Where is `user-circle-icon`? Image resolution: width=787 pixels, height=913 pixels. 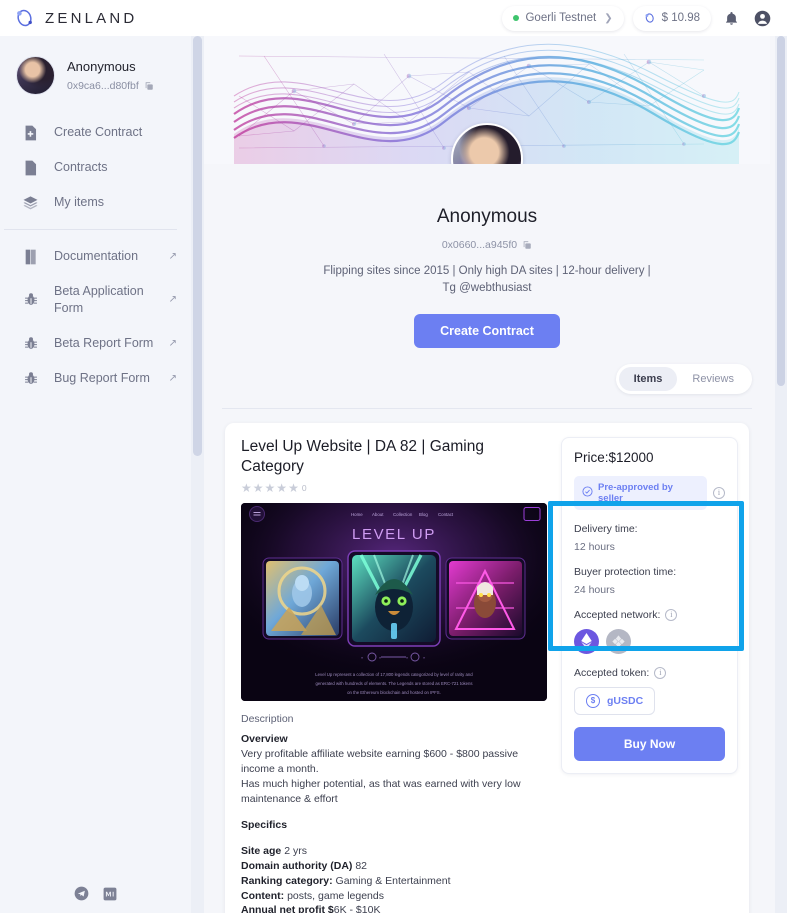 user-circle-icon is located at coordinates (762, 18).